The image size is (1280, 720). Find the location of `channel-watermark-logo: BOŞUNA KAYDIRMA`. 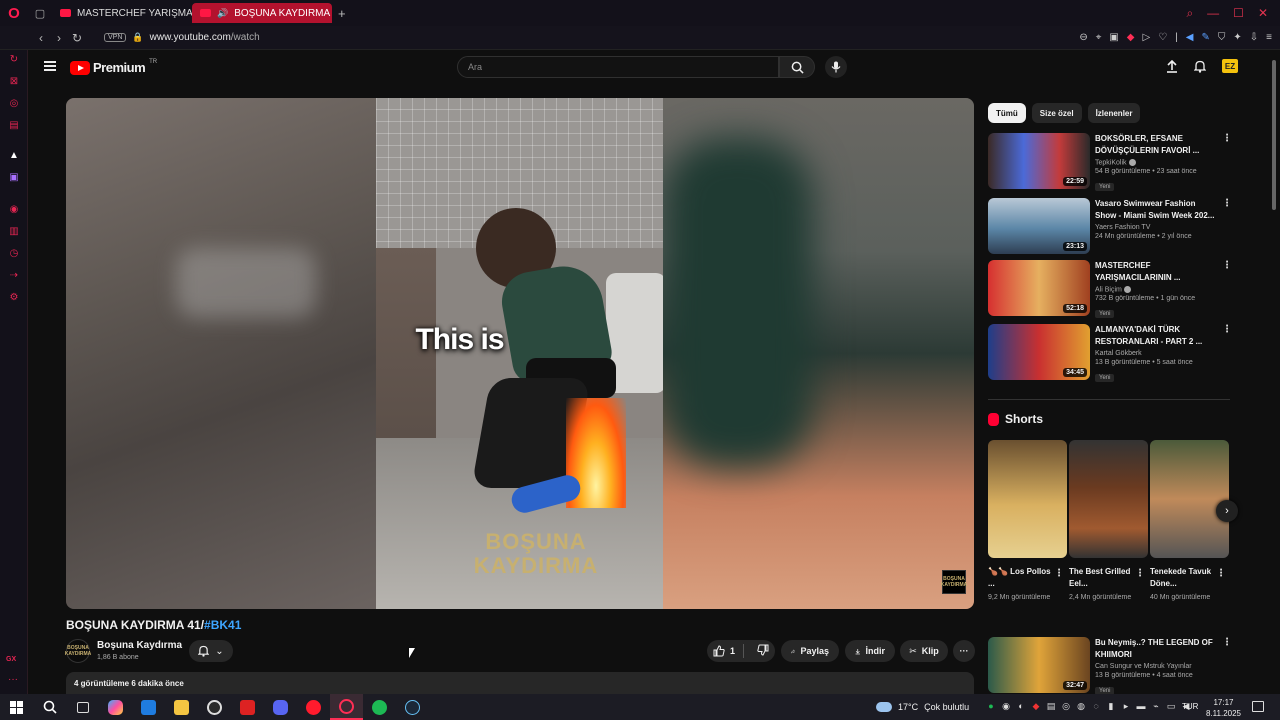

channel-watermark-logo: BOŞUNA KAYDIRMA is located at coordinates (954, 582).